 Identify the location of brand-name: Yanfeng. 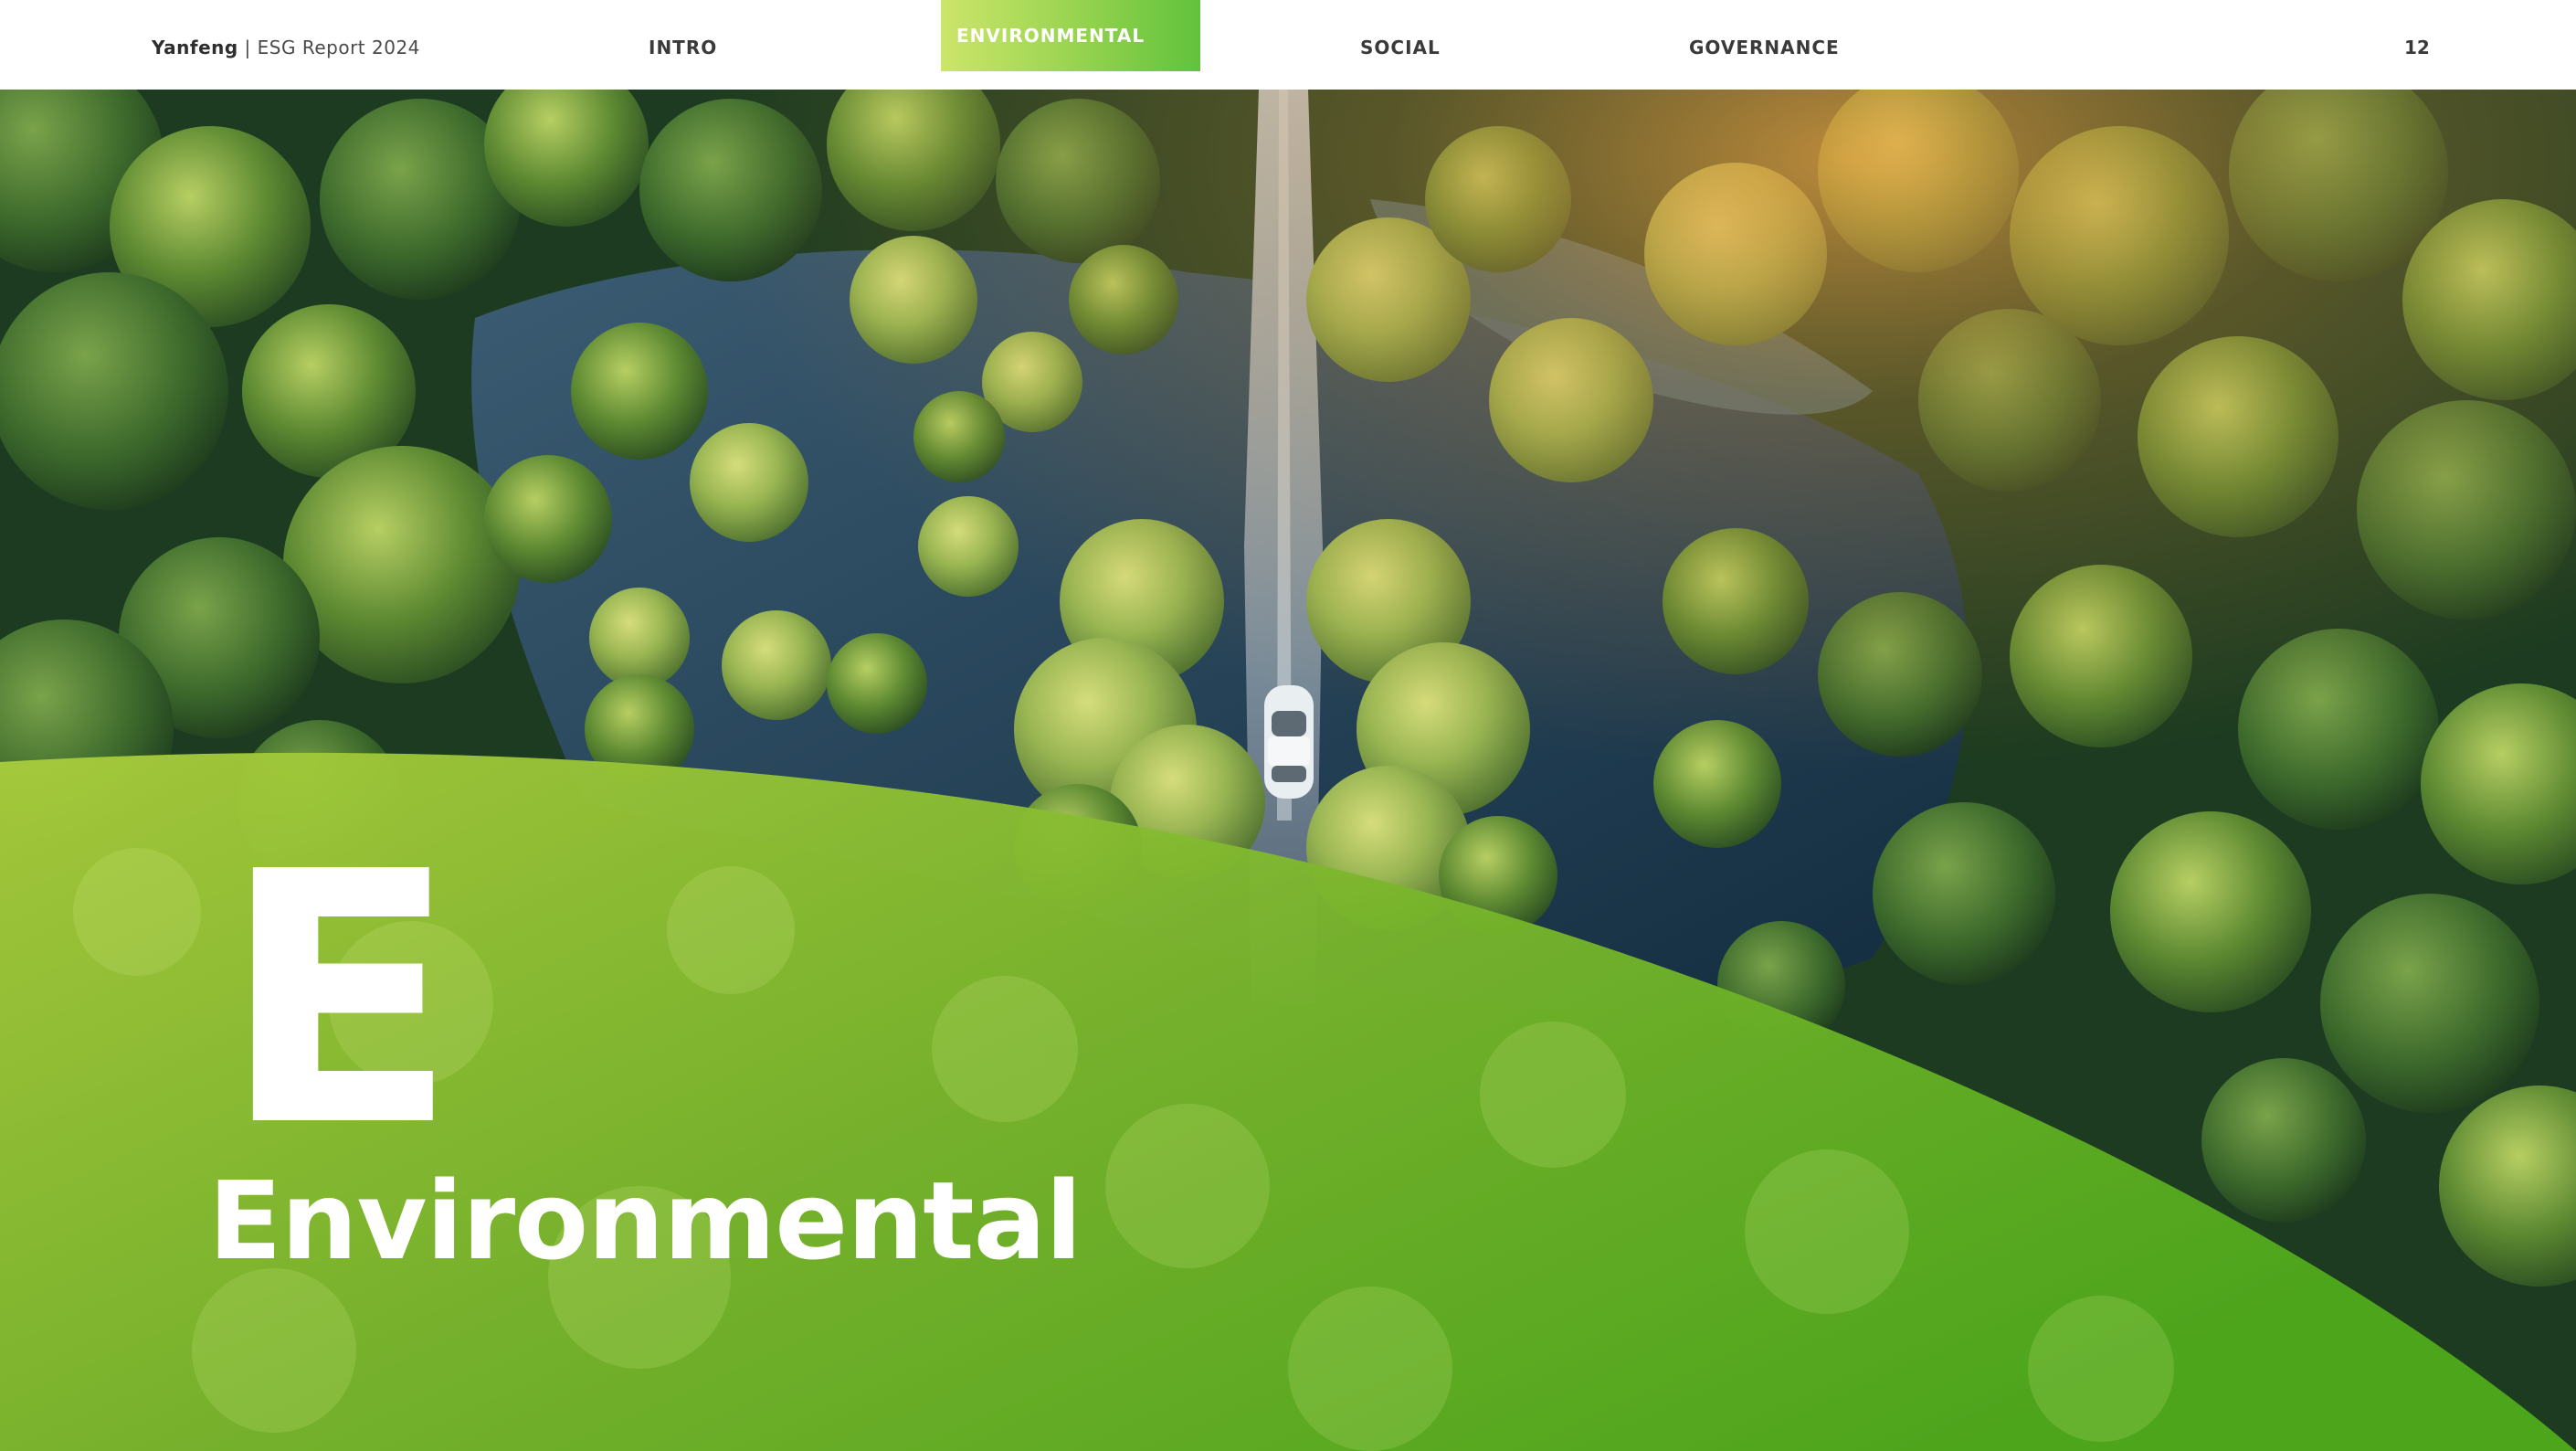
(195, 47).